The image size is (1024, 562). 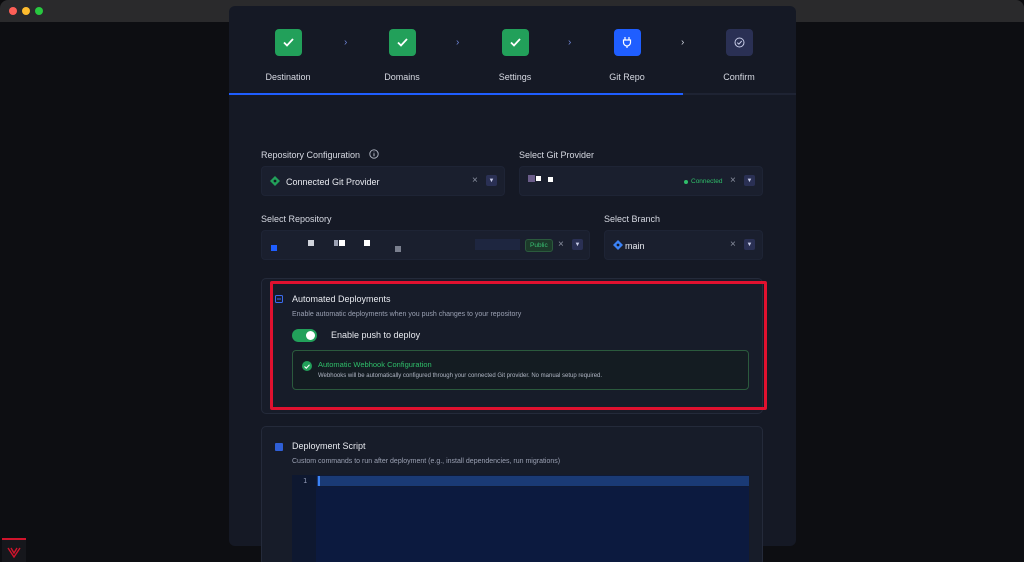 I want to click on step-settings: Settings, so click(x=515, y=55).